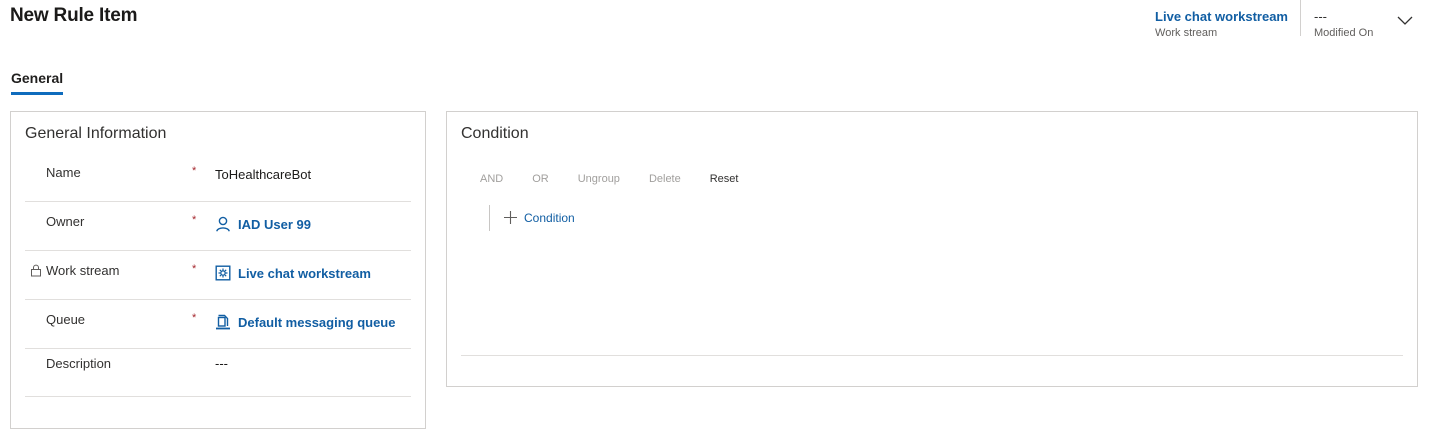 This screenshot has height=447, width=1429. I want to click on queue-lookup-link: Default messaging queue, so click(305, 322).